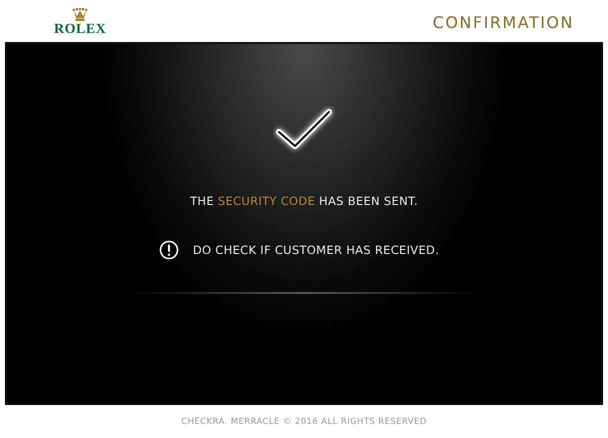  Describe the element at coordinates (304, 421) in the screenshot. I see `copyright-text: CHECKRA. MERRACLE © 2016 ALL RIGHTS RESERVED` at that location.